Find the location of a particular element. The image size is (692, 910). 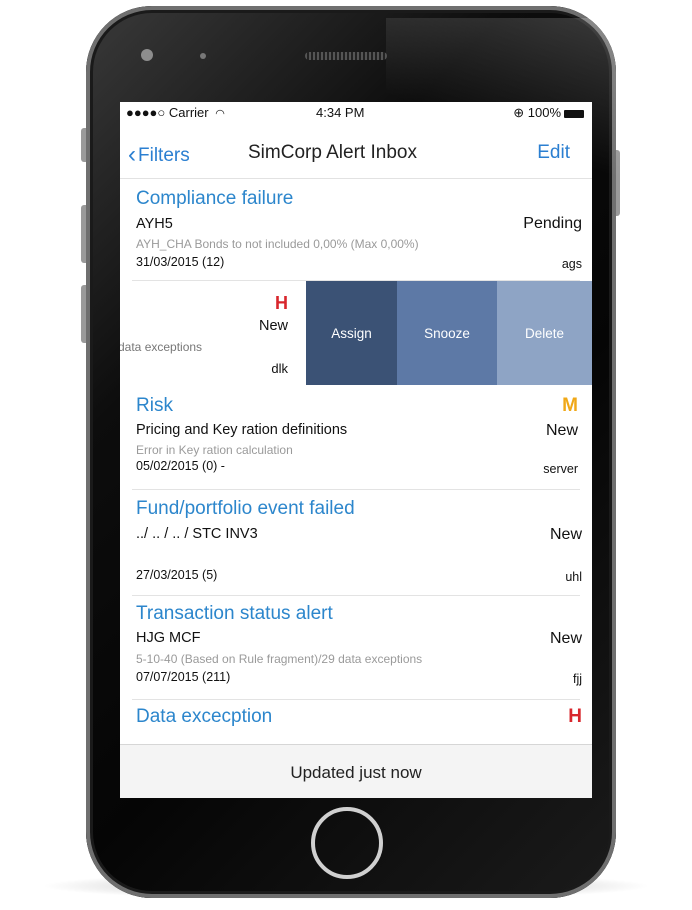

navigation-bar: ‹ Filters SimCorp Alert Inbox Edit is located at coordinates (356, 152).